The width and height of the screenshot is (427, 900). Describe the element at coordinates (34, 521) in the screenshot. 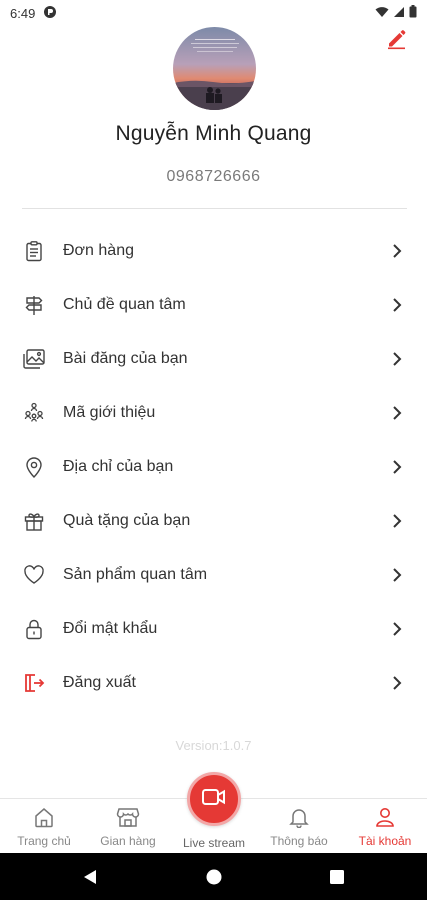

I see `gift-icon` at that location.